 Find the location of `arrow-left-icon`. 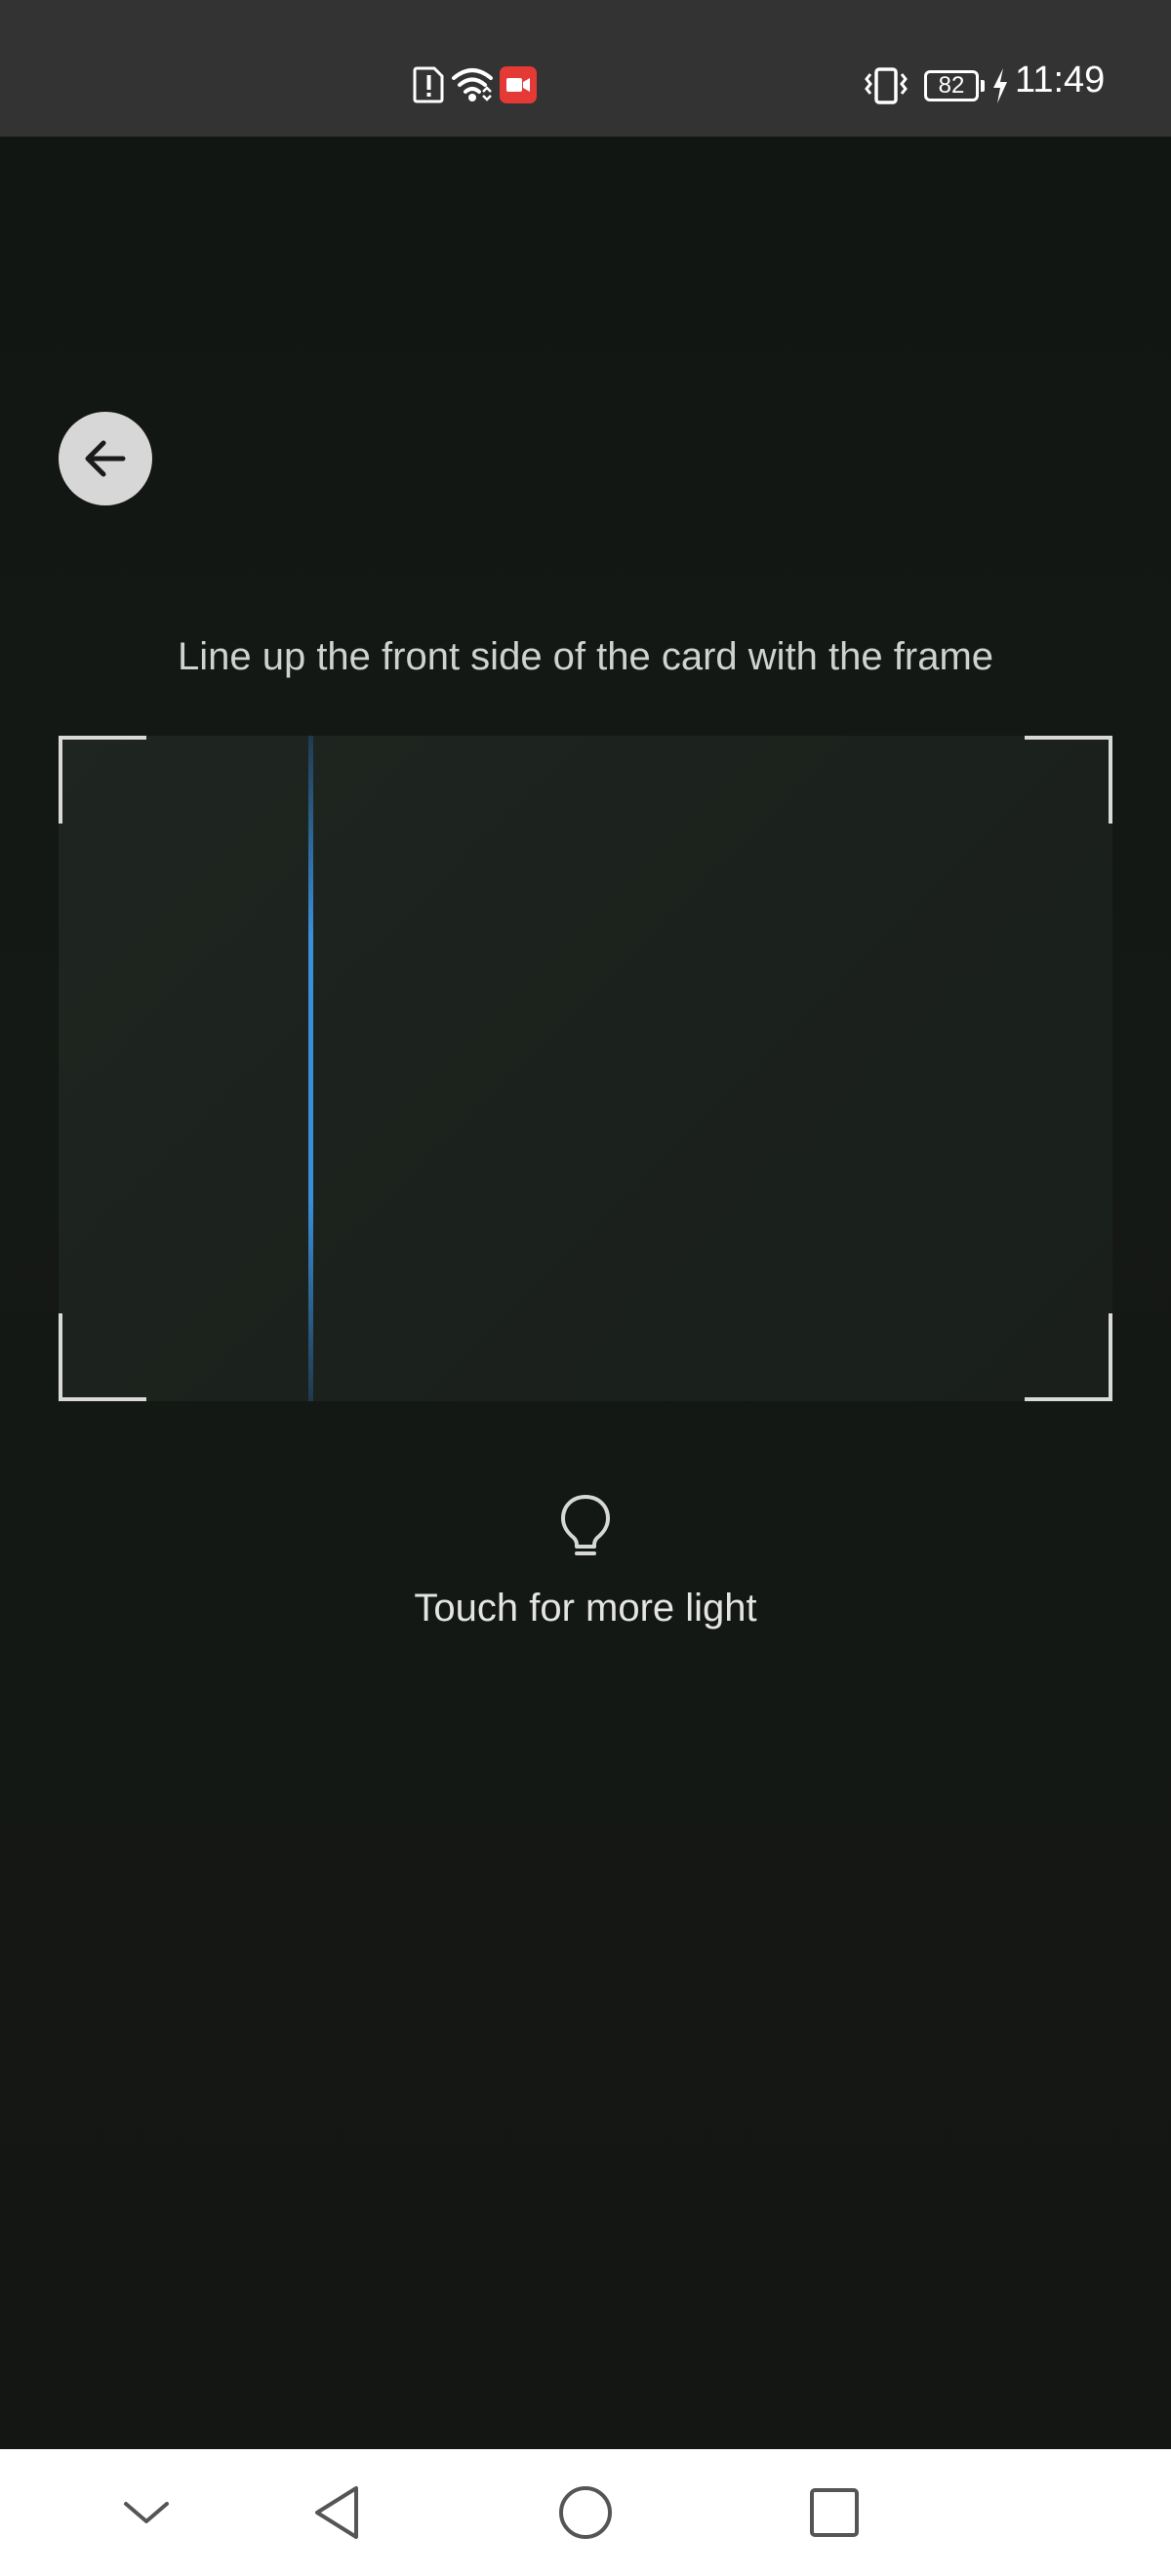

arrow-left-icon is located at coordinates (105, 458).